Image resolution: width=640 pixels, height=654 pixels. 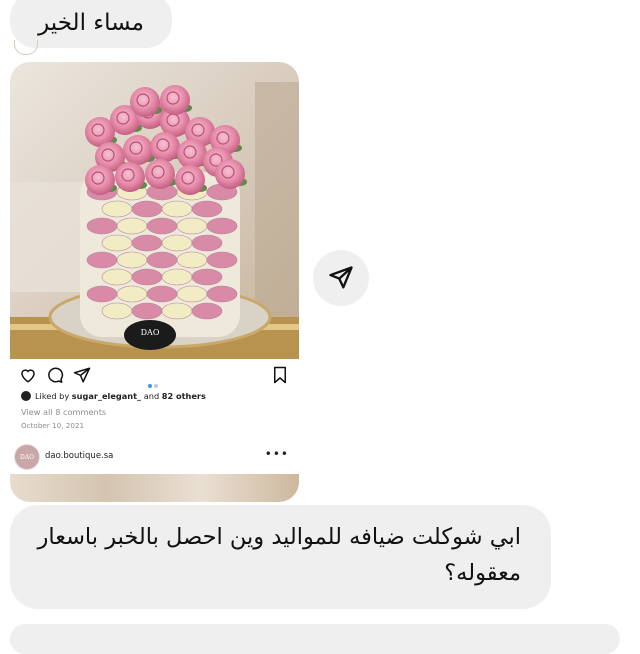 I want to click on bookmark-icon, so click(x=280, y=375).